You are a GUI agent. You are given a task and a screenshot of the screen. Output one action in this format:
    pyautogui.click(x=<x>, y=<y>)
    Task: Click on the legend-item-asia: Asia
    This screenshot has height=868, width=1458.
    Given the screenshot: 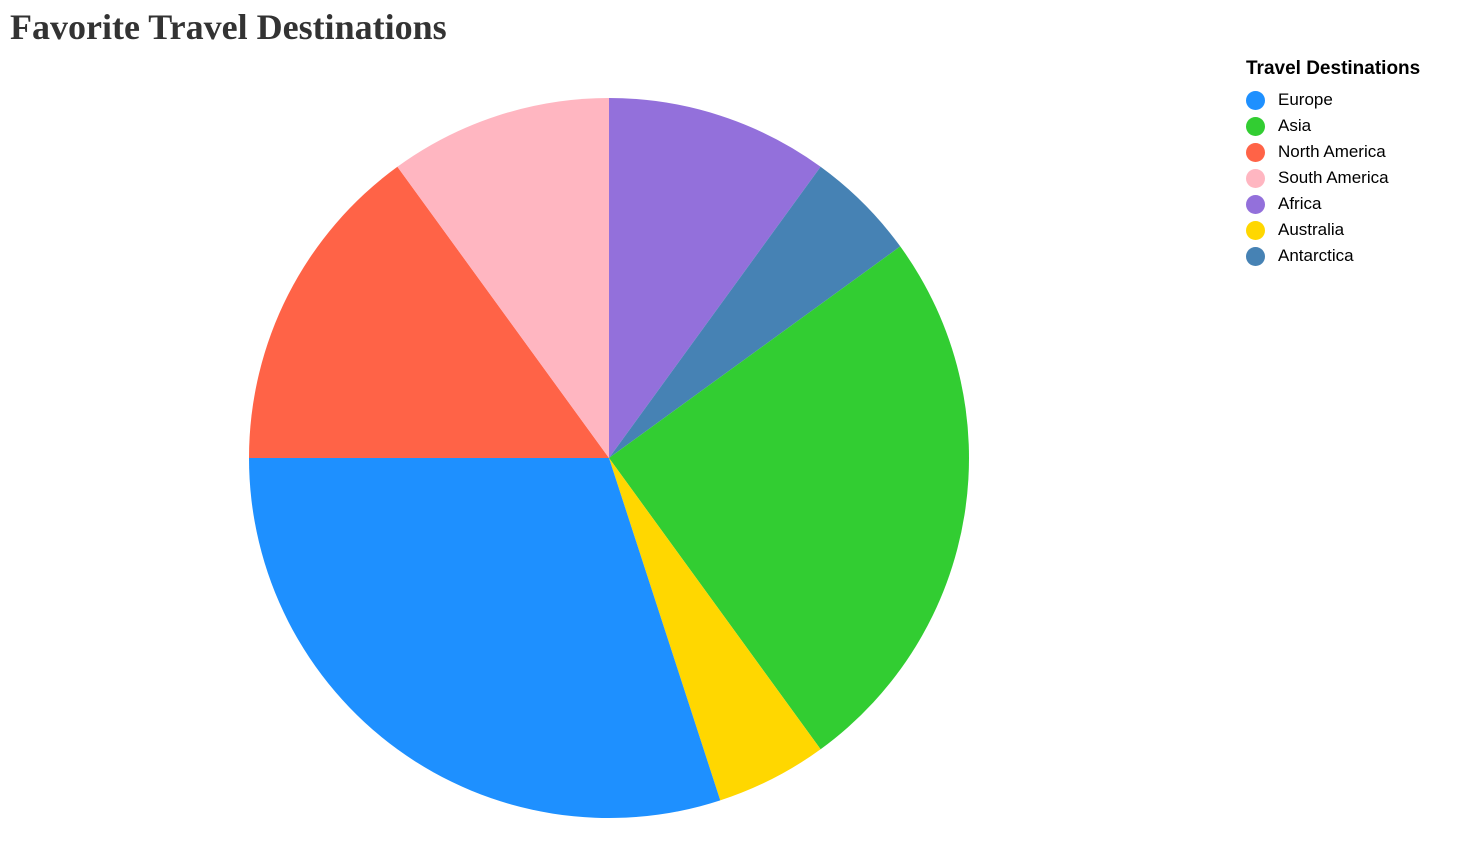 What is the action you would take?
    pyautogui.click(x=1333, y=126)
    